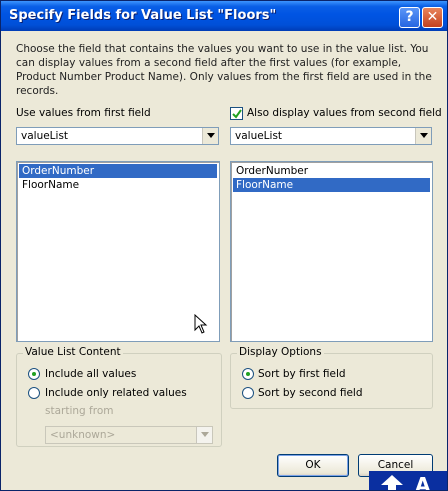 The height and width of the screenshot is (491, 448). I want to click on starting-from-label: starting from, so click(79, 411).